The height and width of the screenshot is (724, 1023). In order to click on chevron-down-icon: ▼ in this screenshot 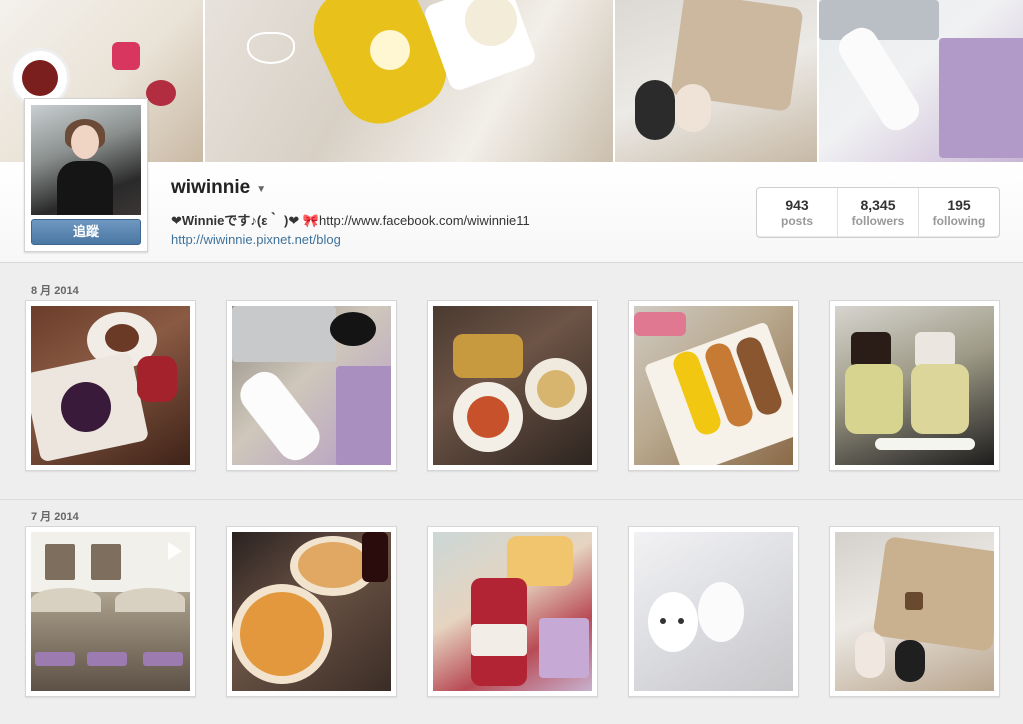, I will do `click(261, 189)`.